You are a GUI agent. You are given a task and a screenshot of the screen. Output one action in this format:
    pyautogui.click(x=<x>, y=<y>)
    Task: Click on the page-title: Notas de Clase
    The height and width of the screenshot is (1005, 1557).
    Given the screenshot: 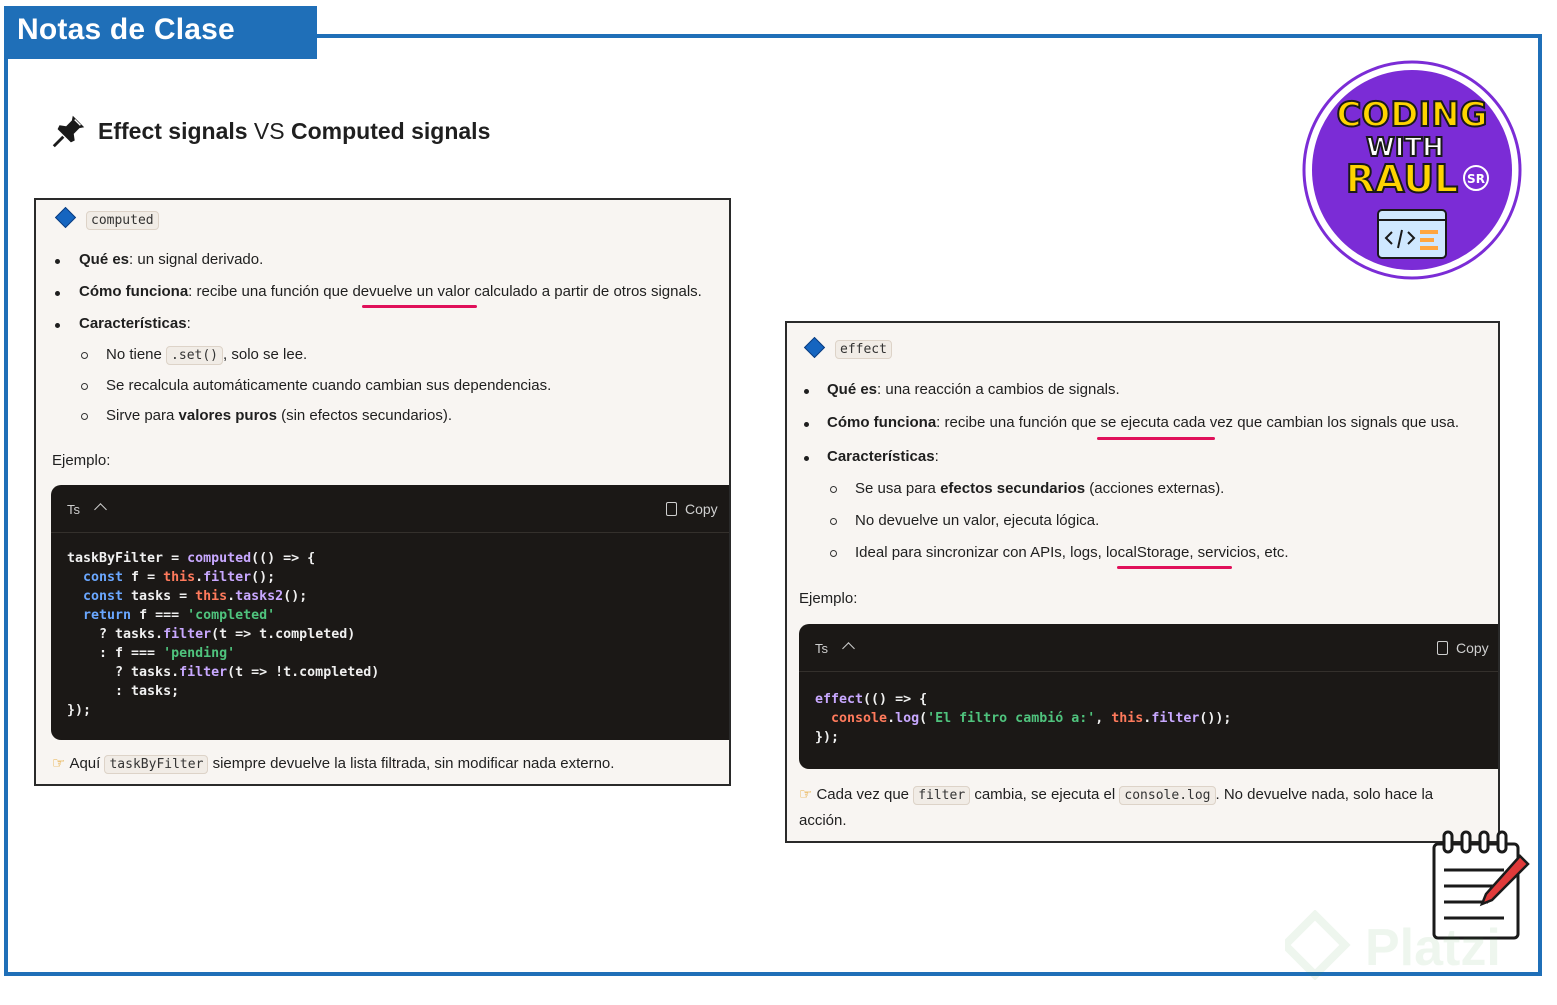 What is the action you would take?
    pyautogui.click(x=160, y=32)
    